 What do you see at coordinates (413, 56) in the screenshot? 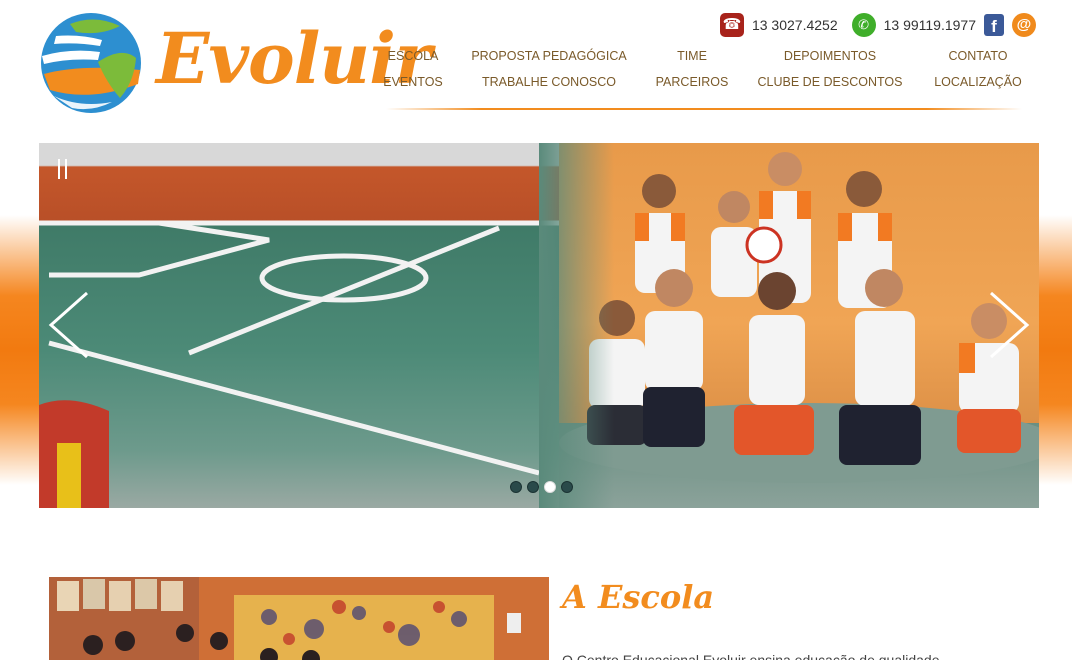
I see `nav-escola: ESCOLA` at bounding box center [413, 56].